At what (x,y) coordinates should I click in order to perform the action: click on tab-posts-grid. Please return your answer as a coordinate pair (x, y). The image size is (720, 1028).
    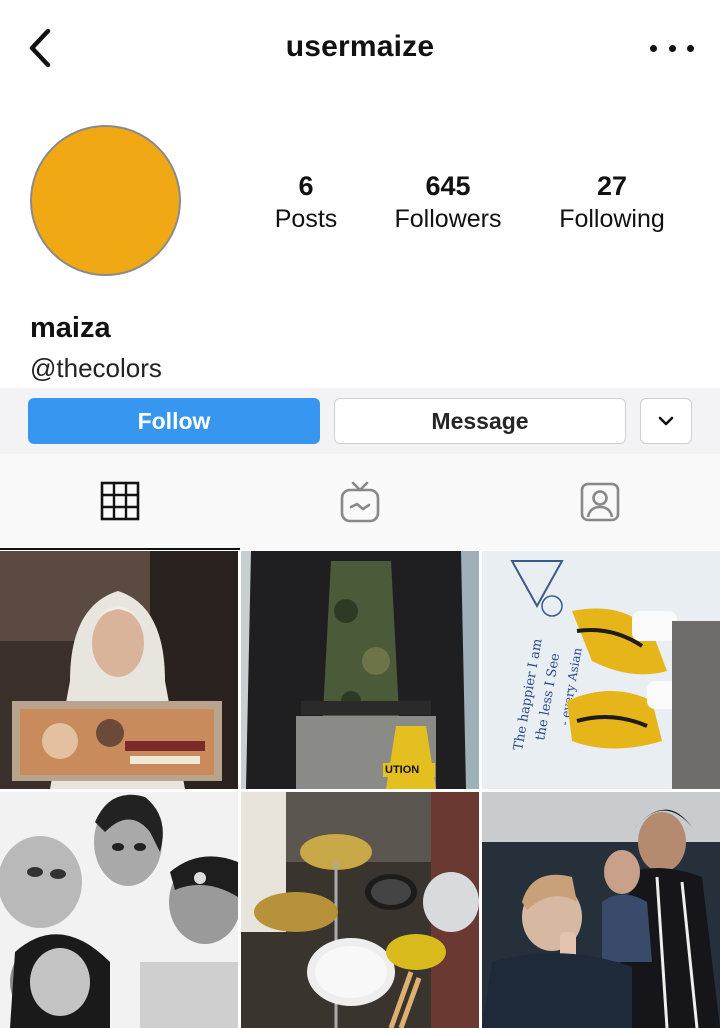
    Looking at the image, I should click on (120, 502).